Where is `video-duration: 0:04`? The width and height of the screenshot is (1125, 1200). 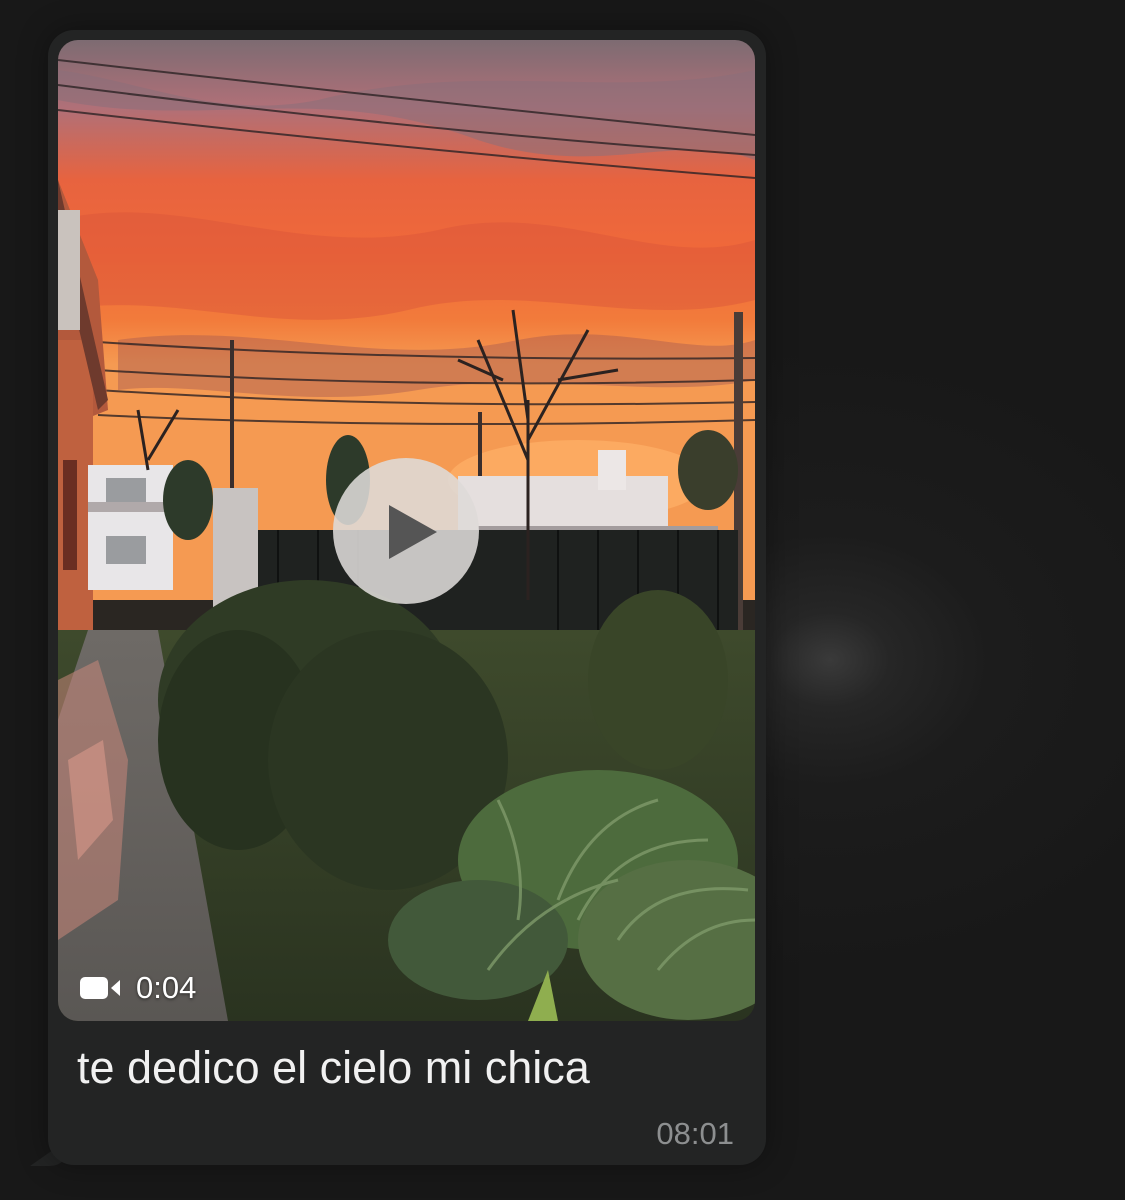 video-duration: 0:04 is located at coordinates (138, 988).